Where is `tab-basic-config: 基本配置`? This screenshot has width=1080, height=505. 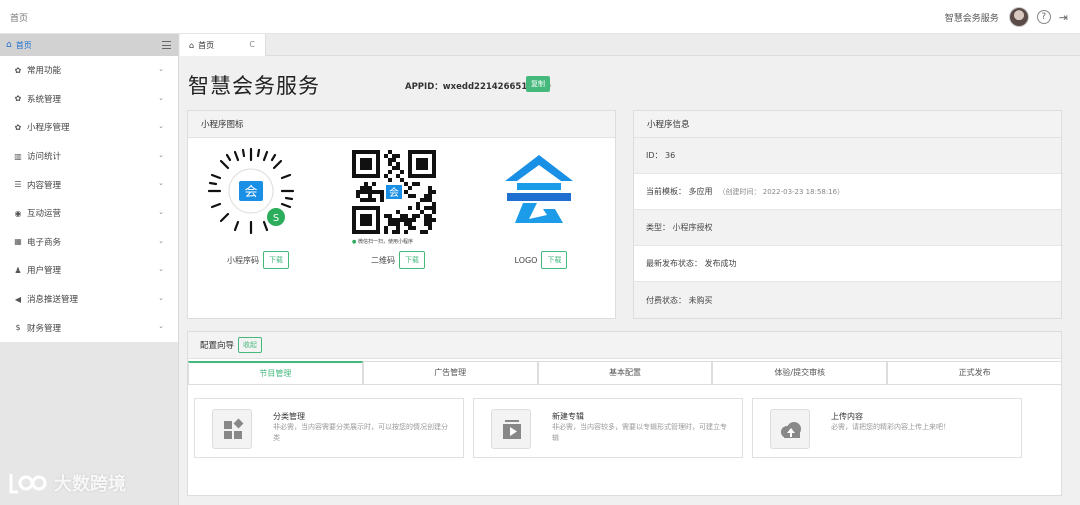
tab-basic-config: 基本配置 is located at coordinates (625, 372).